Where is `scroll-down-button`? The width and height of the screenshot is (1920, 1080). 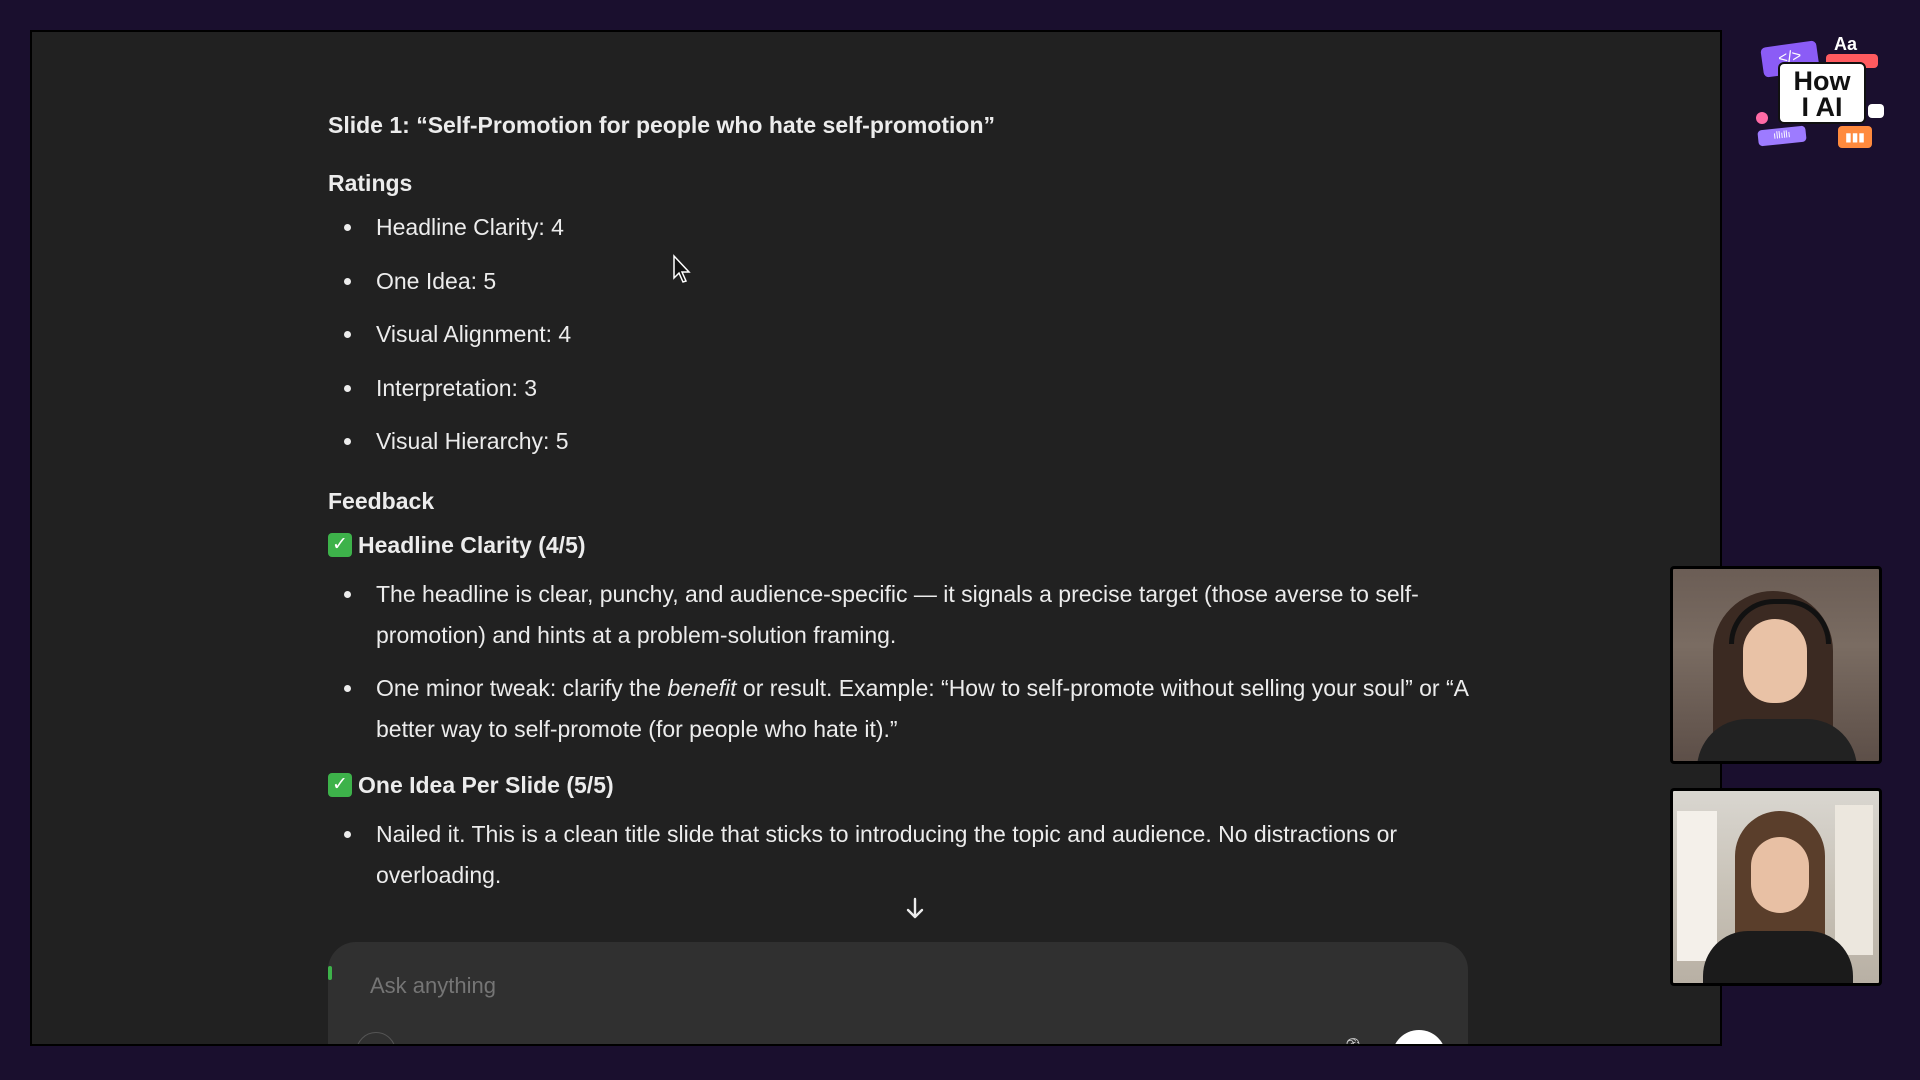 scroll-down-button is located at coordinates (915, 909).